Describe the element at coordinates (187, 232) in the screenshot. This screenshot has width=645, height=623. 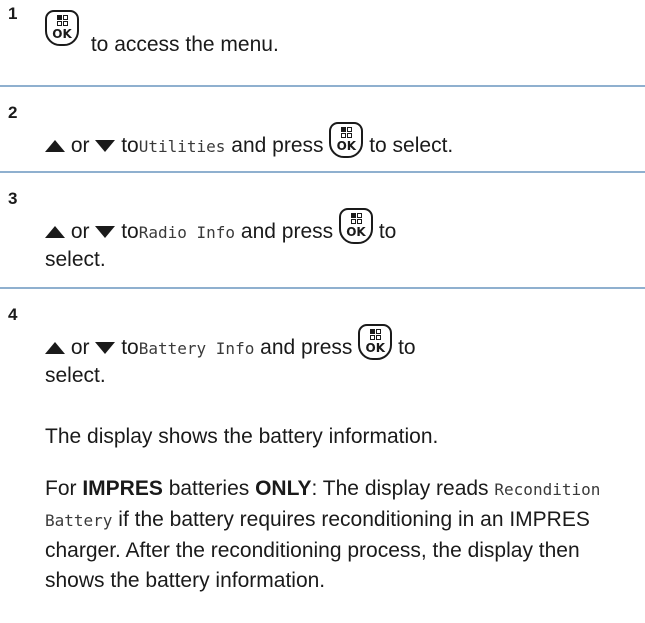
I see `menu-item-radio-info: Radio Info` at that location.